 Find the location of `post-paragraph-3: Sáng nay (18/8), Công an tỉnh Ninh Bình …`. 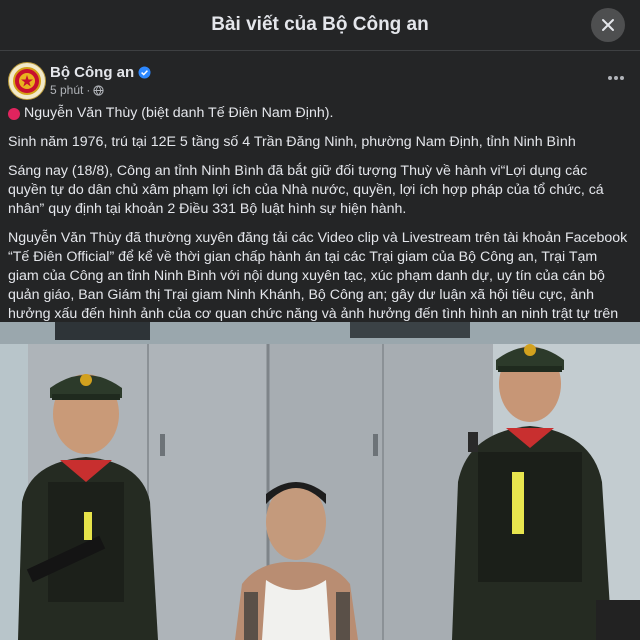

post-paragraph-3: Sáng nay (18/8), Công an tỉnh Ninh Bình … is located at coordinates (306, 190).